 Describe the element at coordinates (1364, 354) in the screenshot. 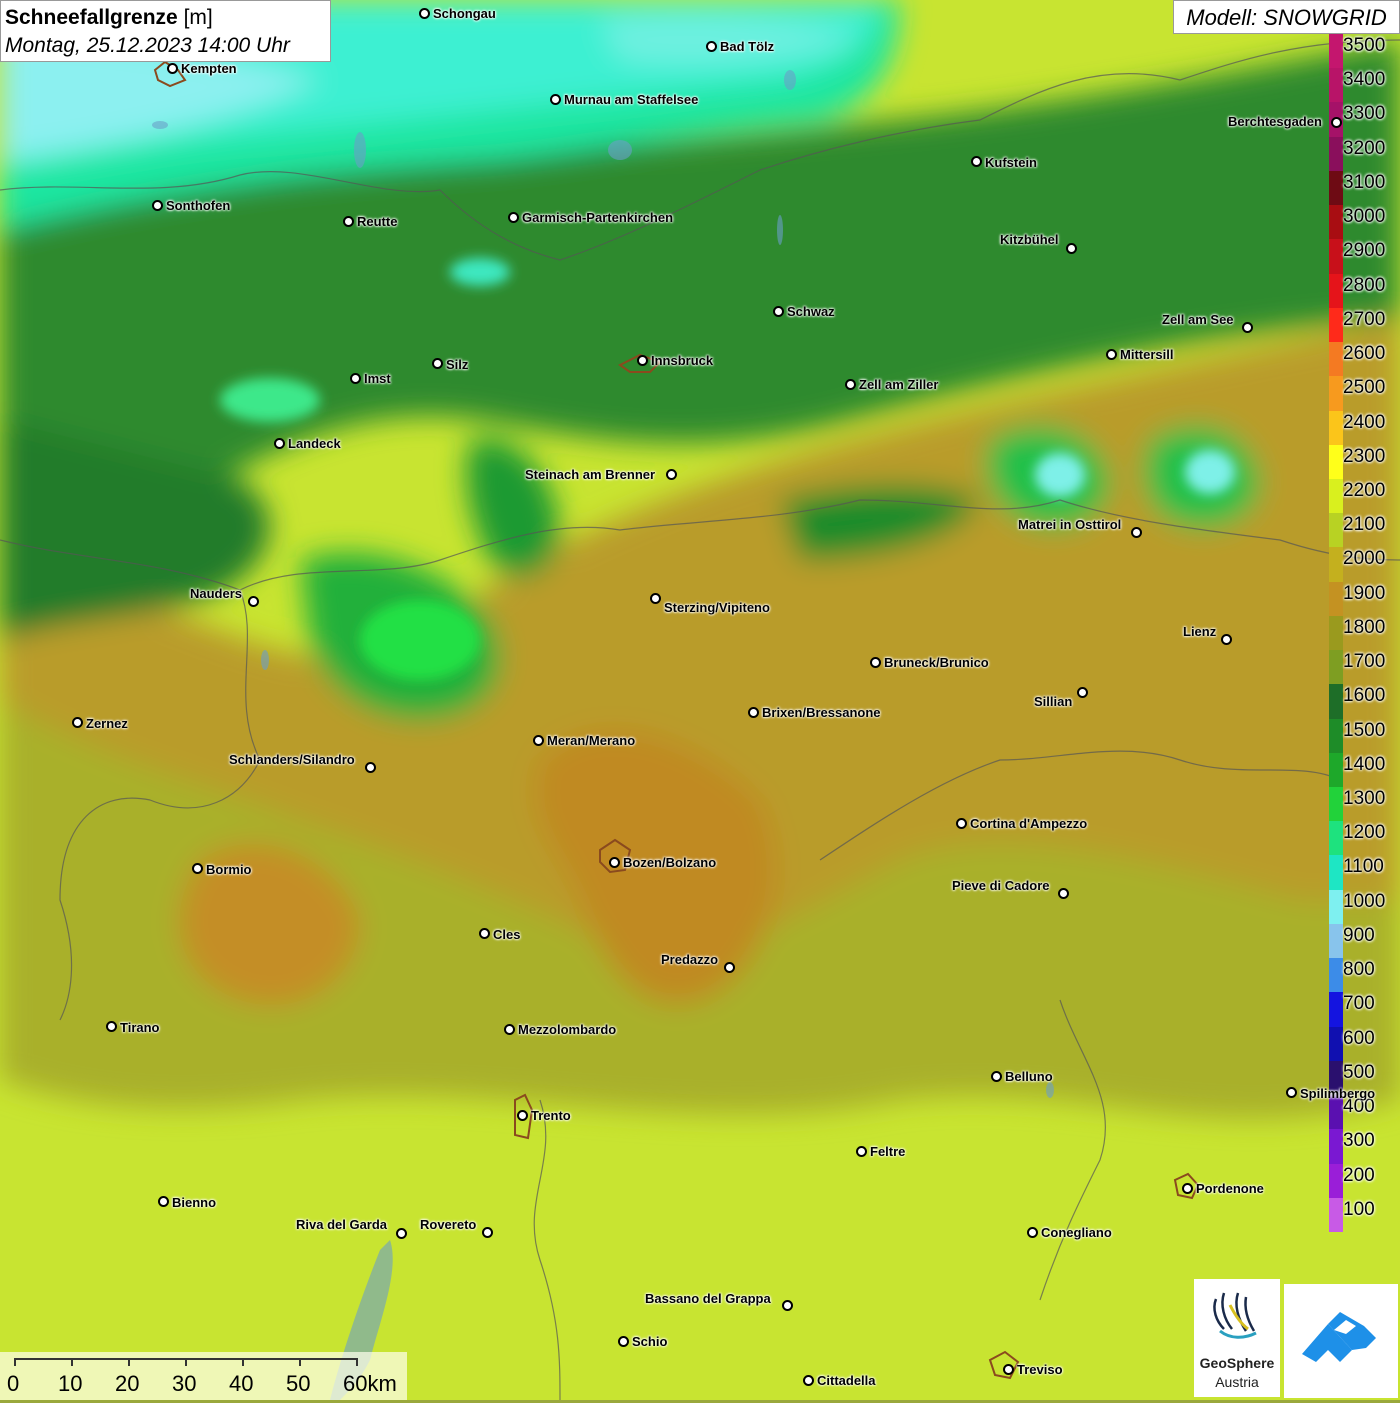

I see `legend-label: 2600` at that location.